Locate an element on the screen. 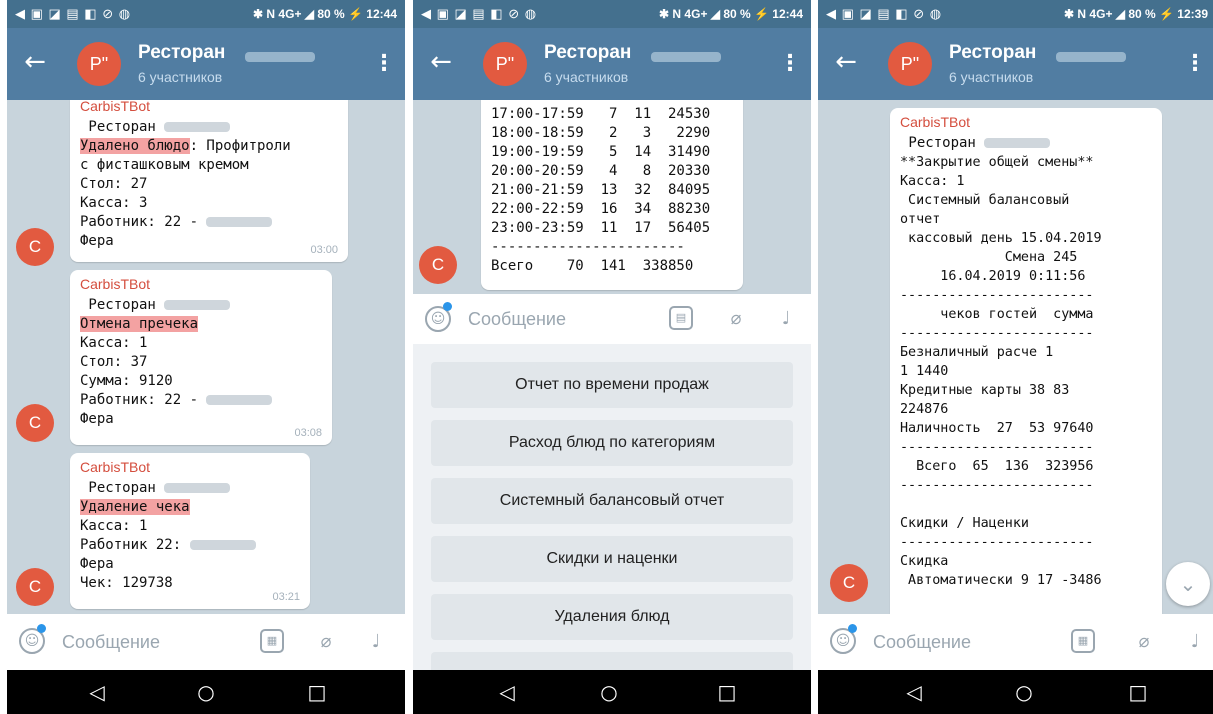  bot-button-discounts: Скидки и наценки is located at coordinates (612, 559).